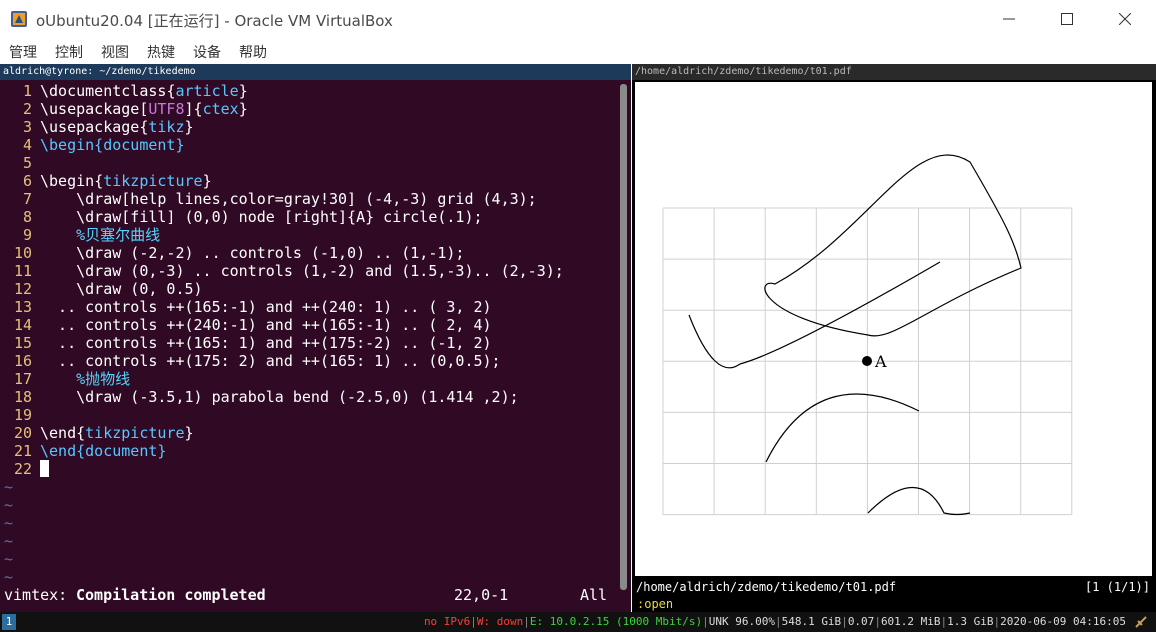 The width and height of the screenshot is (1156, 632). Describe the element at coordinates (310, 145) in the screenshot. I see `code-line: 4 \begin{document}` at that location.